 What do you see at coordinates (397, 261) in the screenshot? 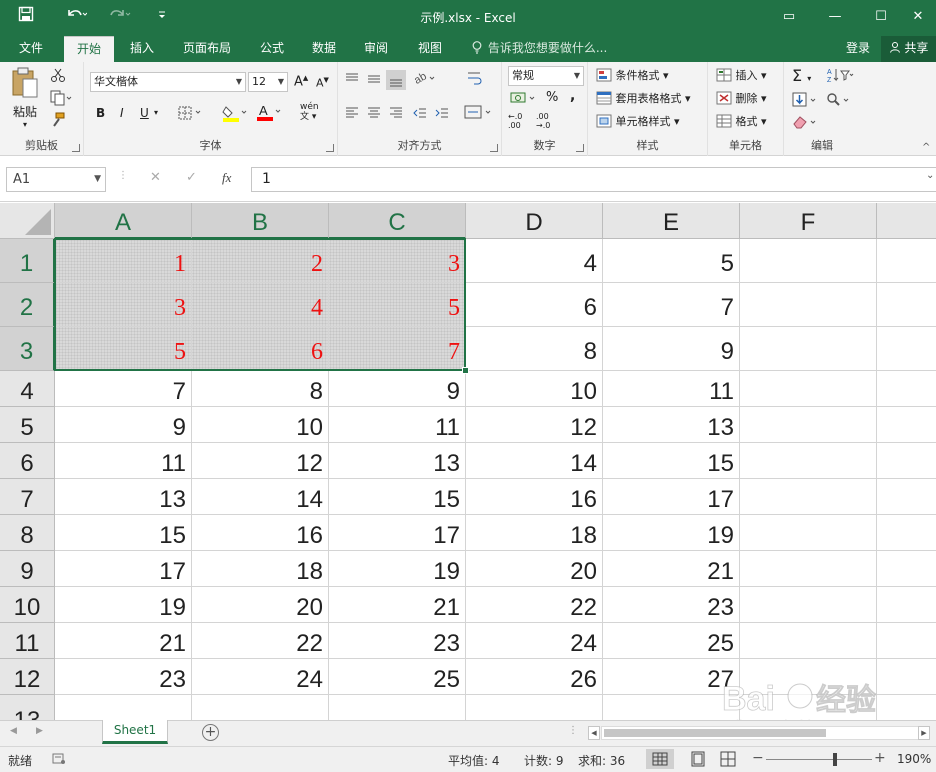
I see `cell-c1: 3` at bounding box center [397, 261].